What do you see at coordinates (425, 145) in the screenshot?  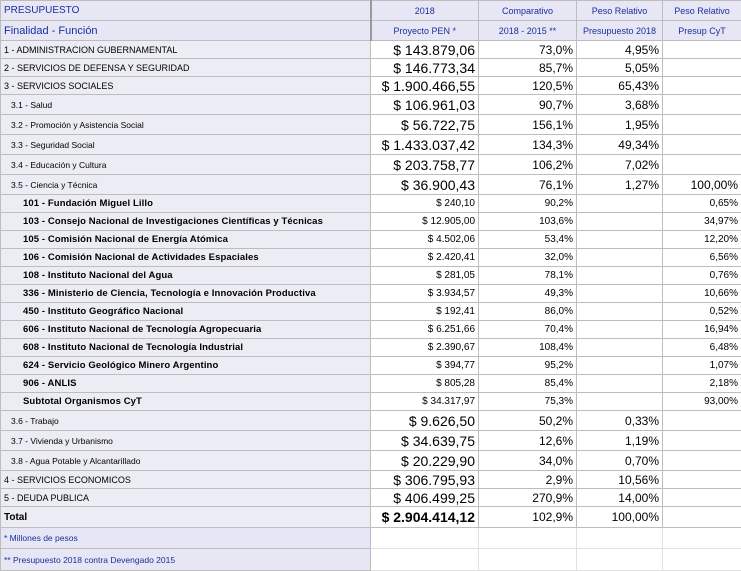 I see `row-amount: $ 1.433.037,42` at bounding box center [425, 145].